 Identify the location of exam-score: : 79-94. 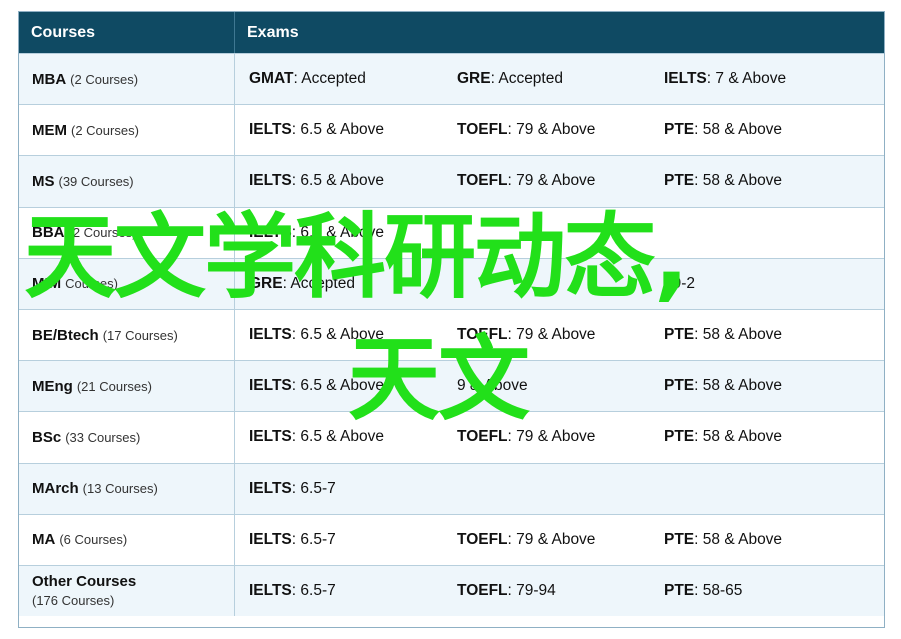
(531, 590).